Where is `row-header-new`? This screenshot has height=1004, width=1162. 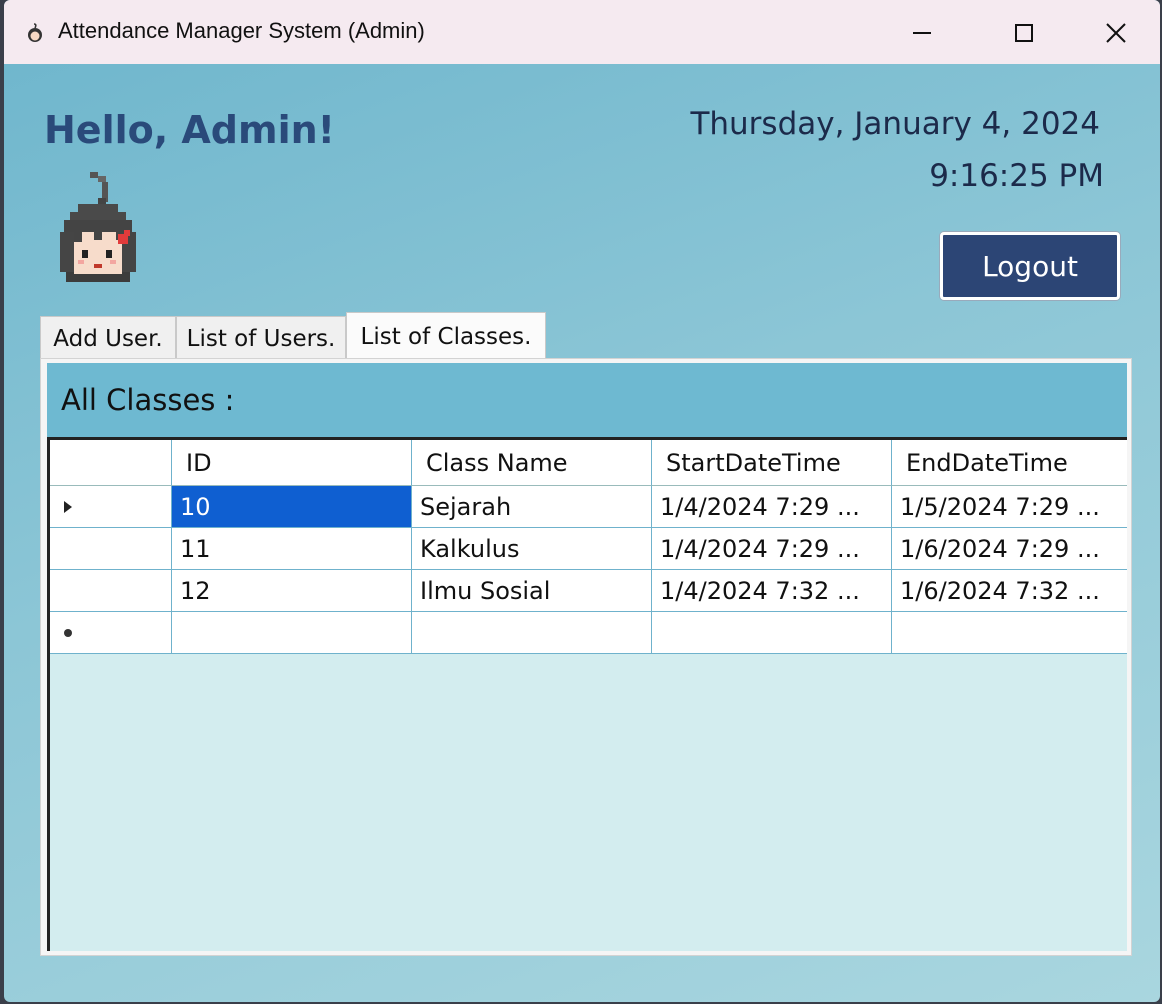
row-header-new is located at coordinates (111, 633).